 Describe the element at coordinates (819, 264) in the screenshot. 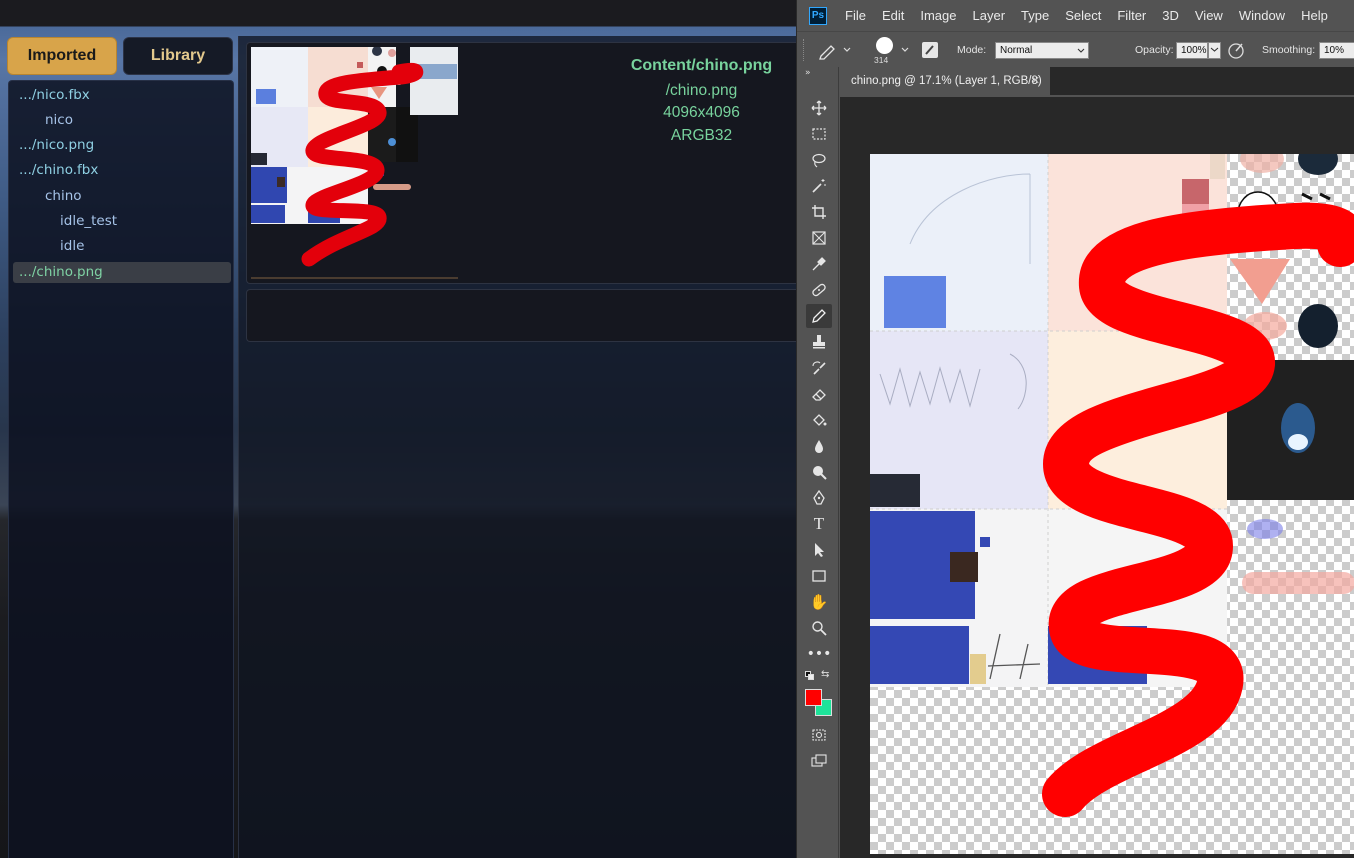

I see `eyedropper-icon` at that location.